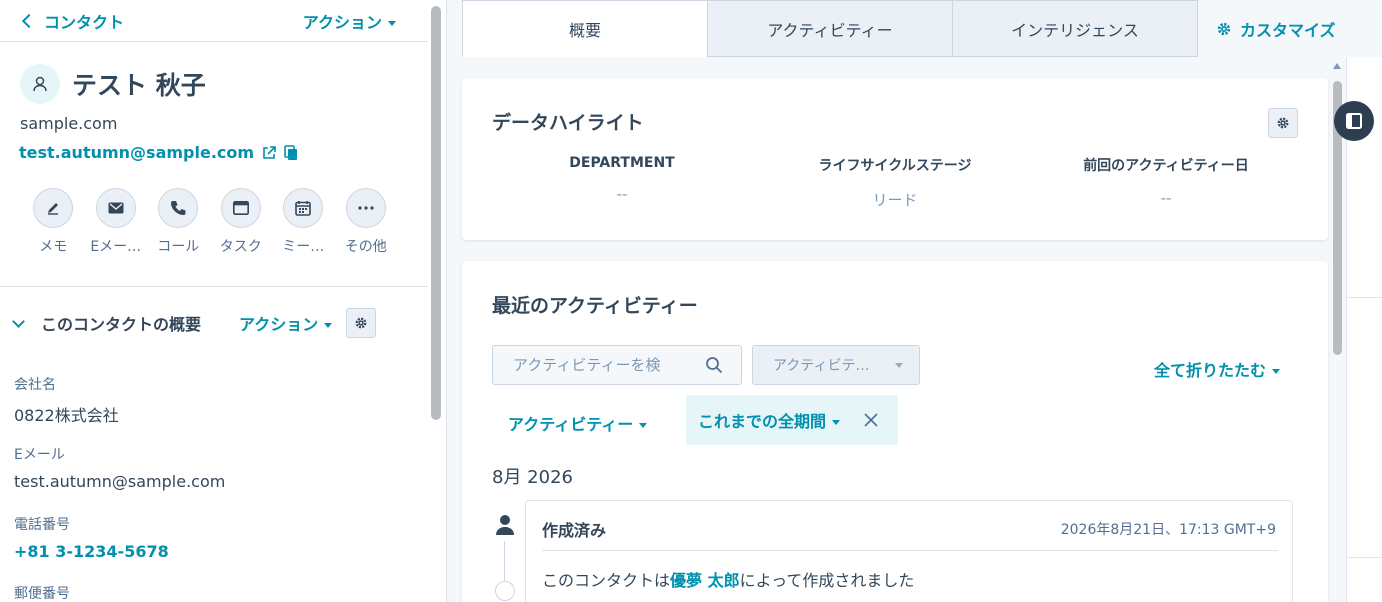  I want to click on event-title: 作成済み, so click(574, 530).